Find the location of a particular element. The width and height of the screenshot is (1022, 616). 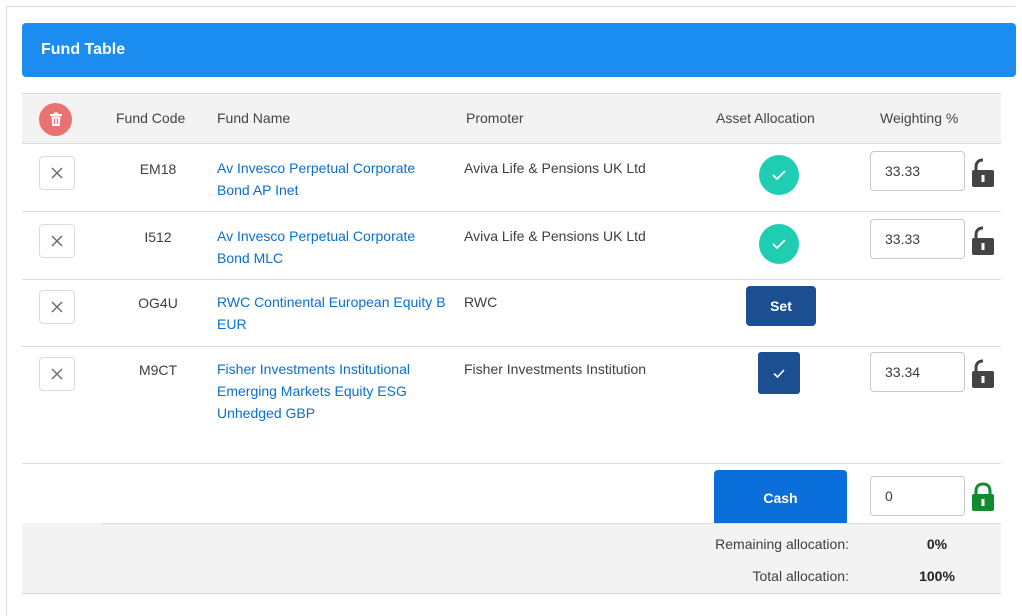

card-title: Fund Table is located at coordinates (83, 49).